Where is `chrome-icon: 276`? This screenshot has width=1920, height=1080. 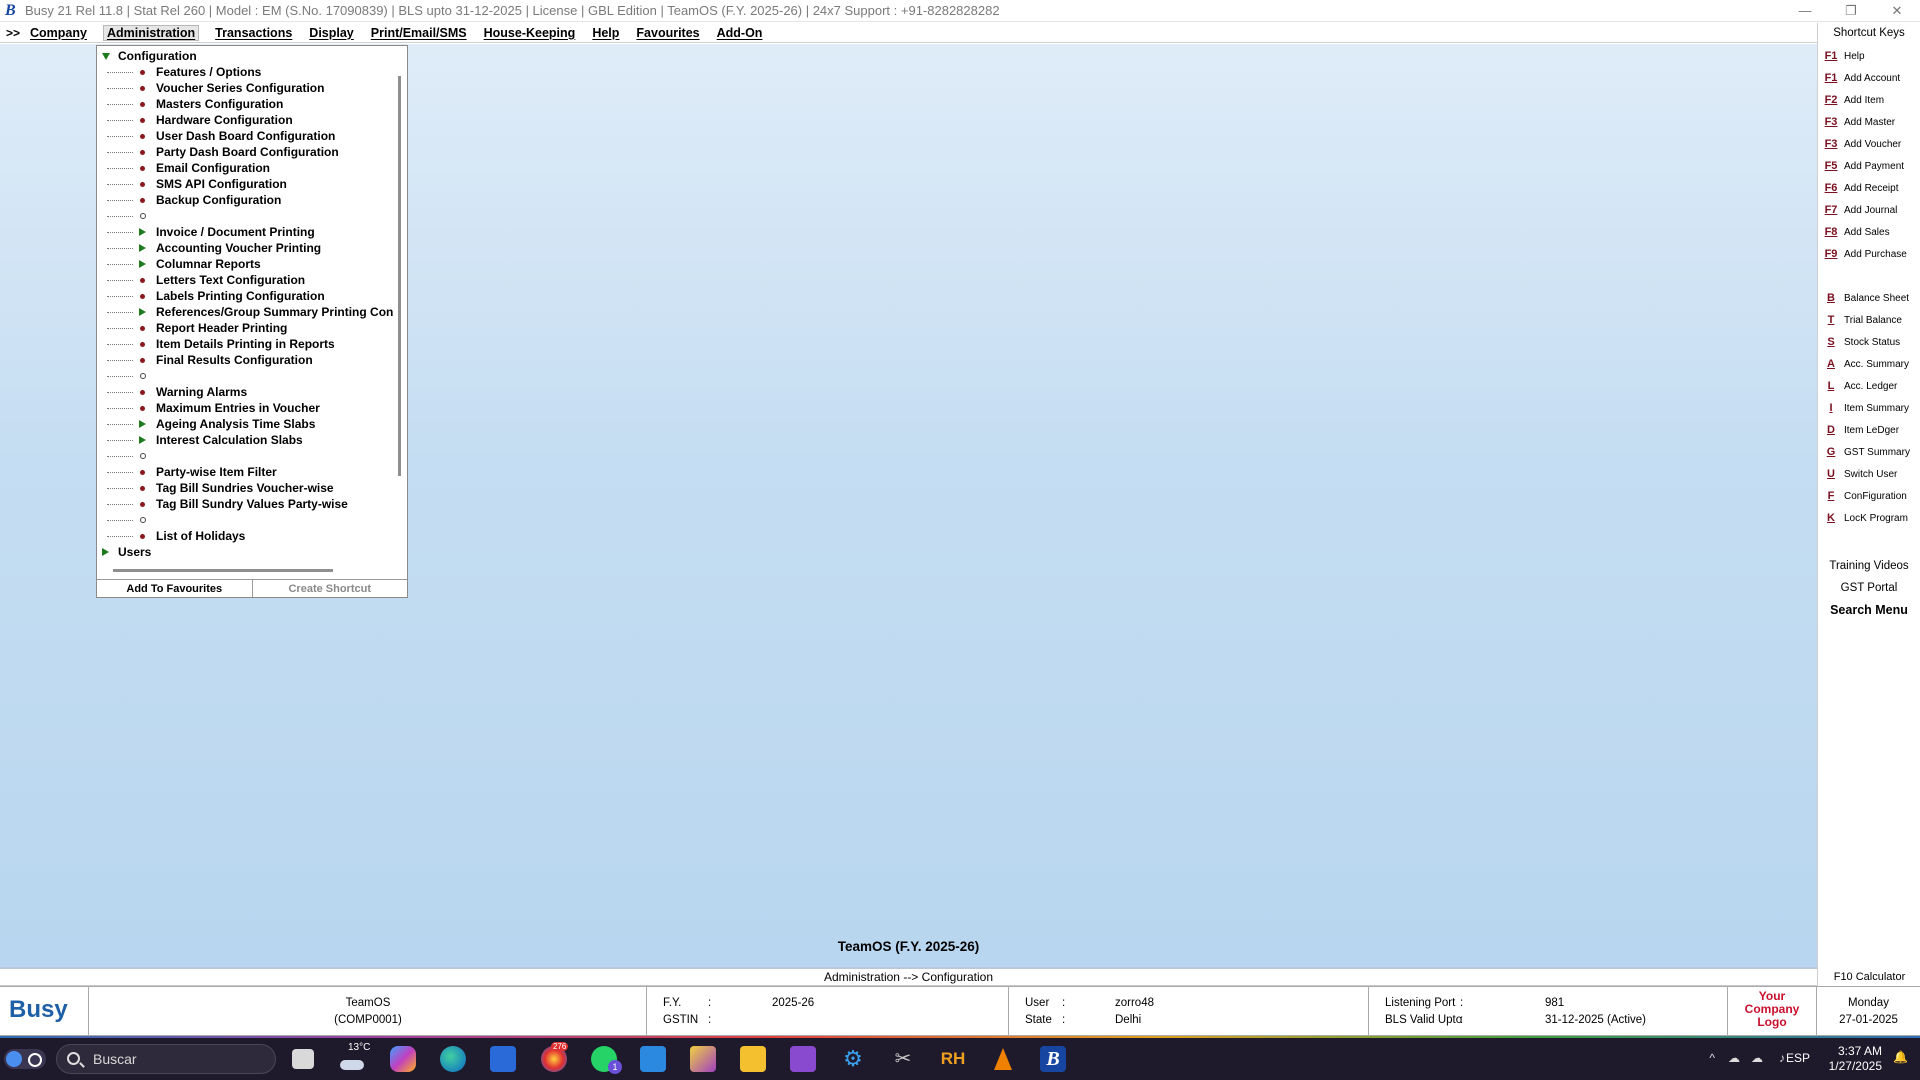 chrome-icon: 276 is located at coordinates (555, 1057).